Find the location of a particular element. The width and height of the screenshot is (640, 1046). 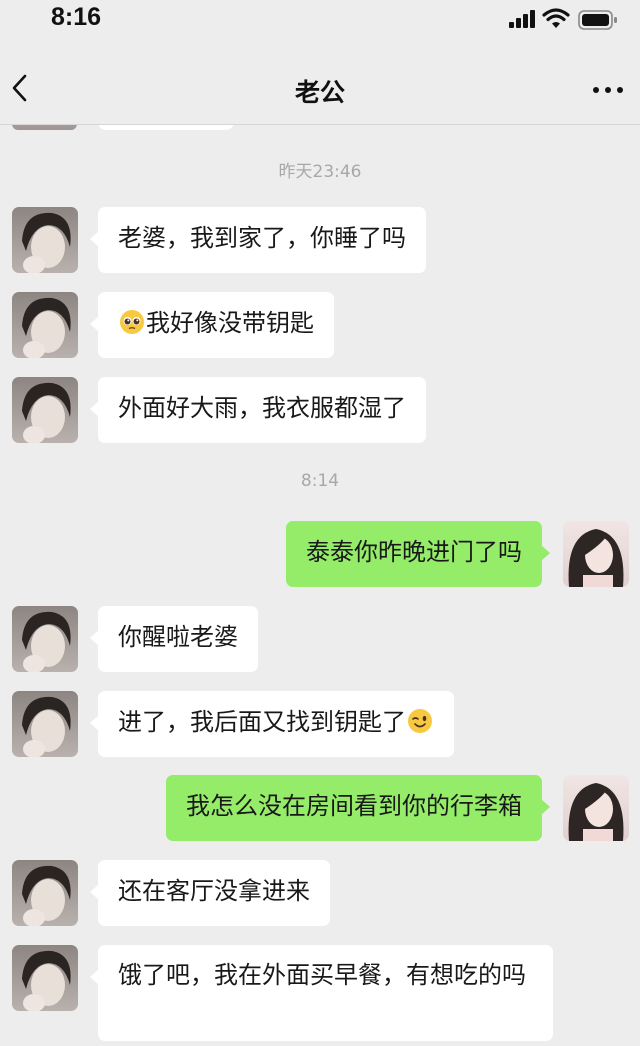

incoming-message: 进了，我后面又找到钥匙了 is located at coordinates (272, 724).